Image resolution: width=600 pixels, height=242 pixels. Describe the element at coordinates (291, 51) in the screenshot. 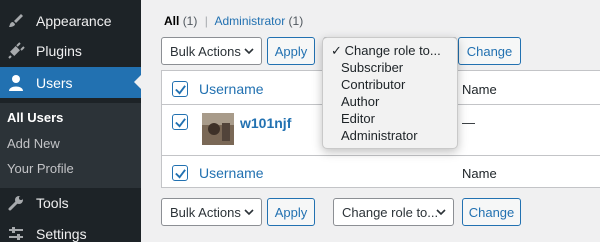

I see `apply-button-top: Apply` at that location.